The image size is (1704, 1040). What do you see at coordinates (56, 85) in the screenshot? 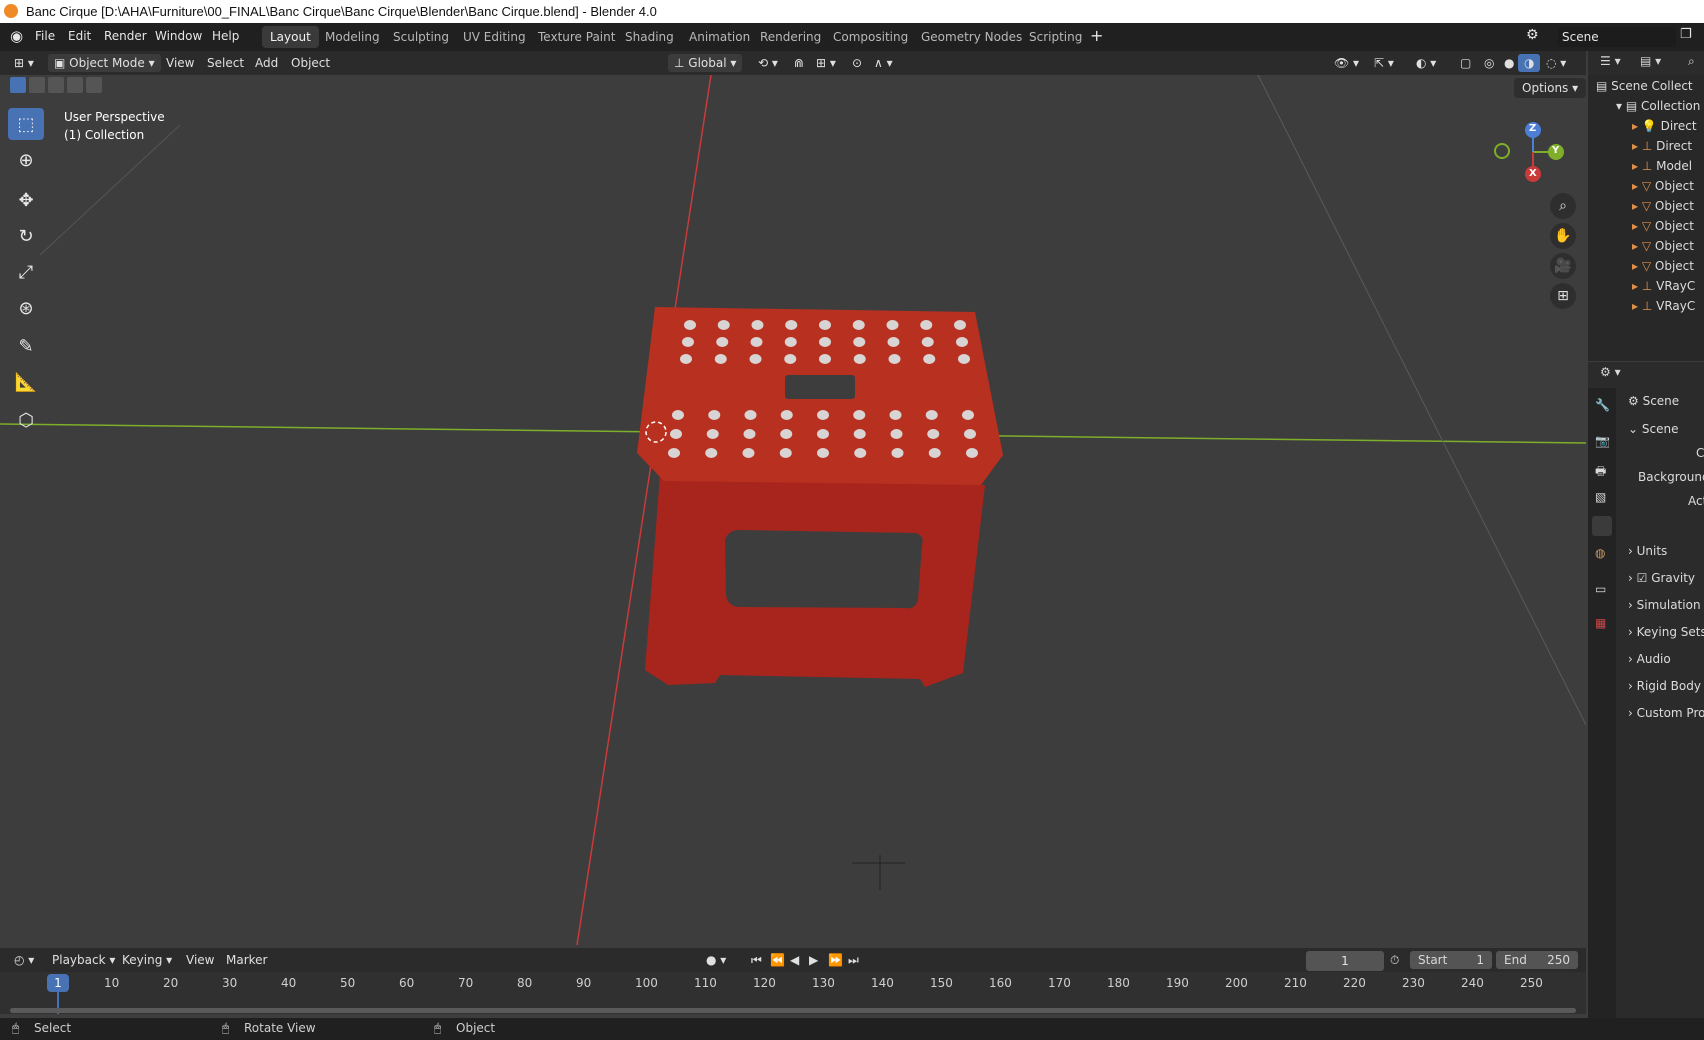
I see `select-subtract-icon` at bounding box center [56, 85].